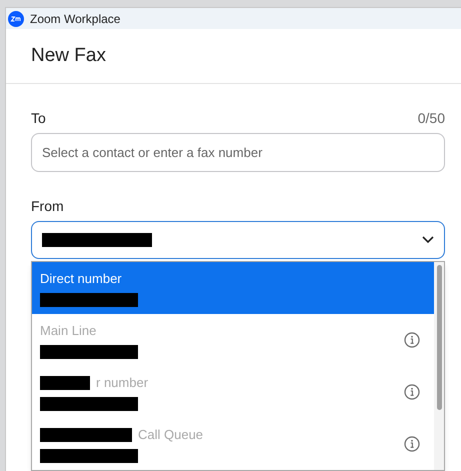 The width and height of the screenshot is (461, 471). I want to click on option-label: Direct number, so click(81, 279).